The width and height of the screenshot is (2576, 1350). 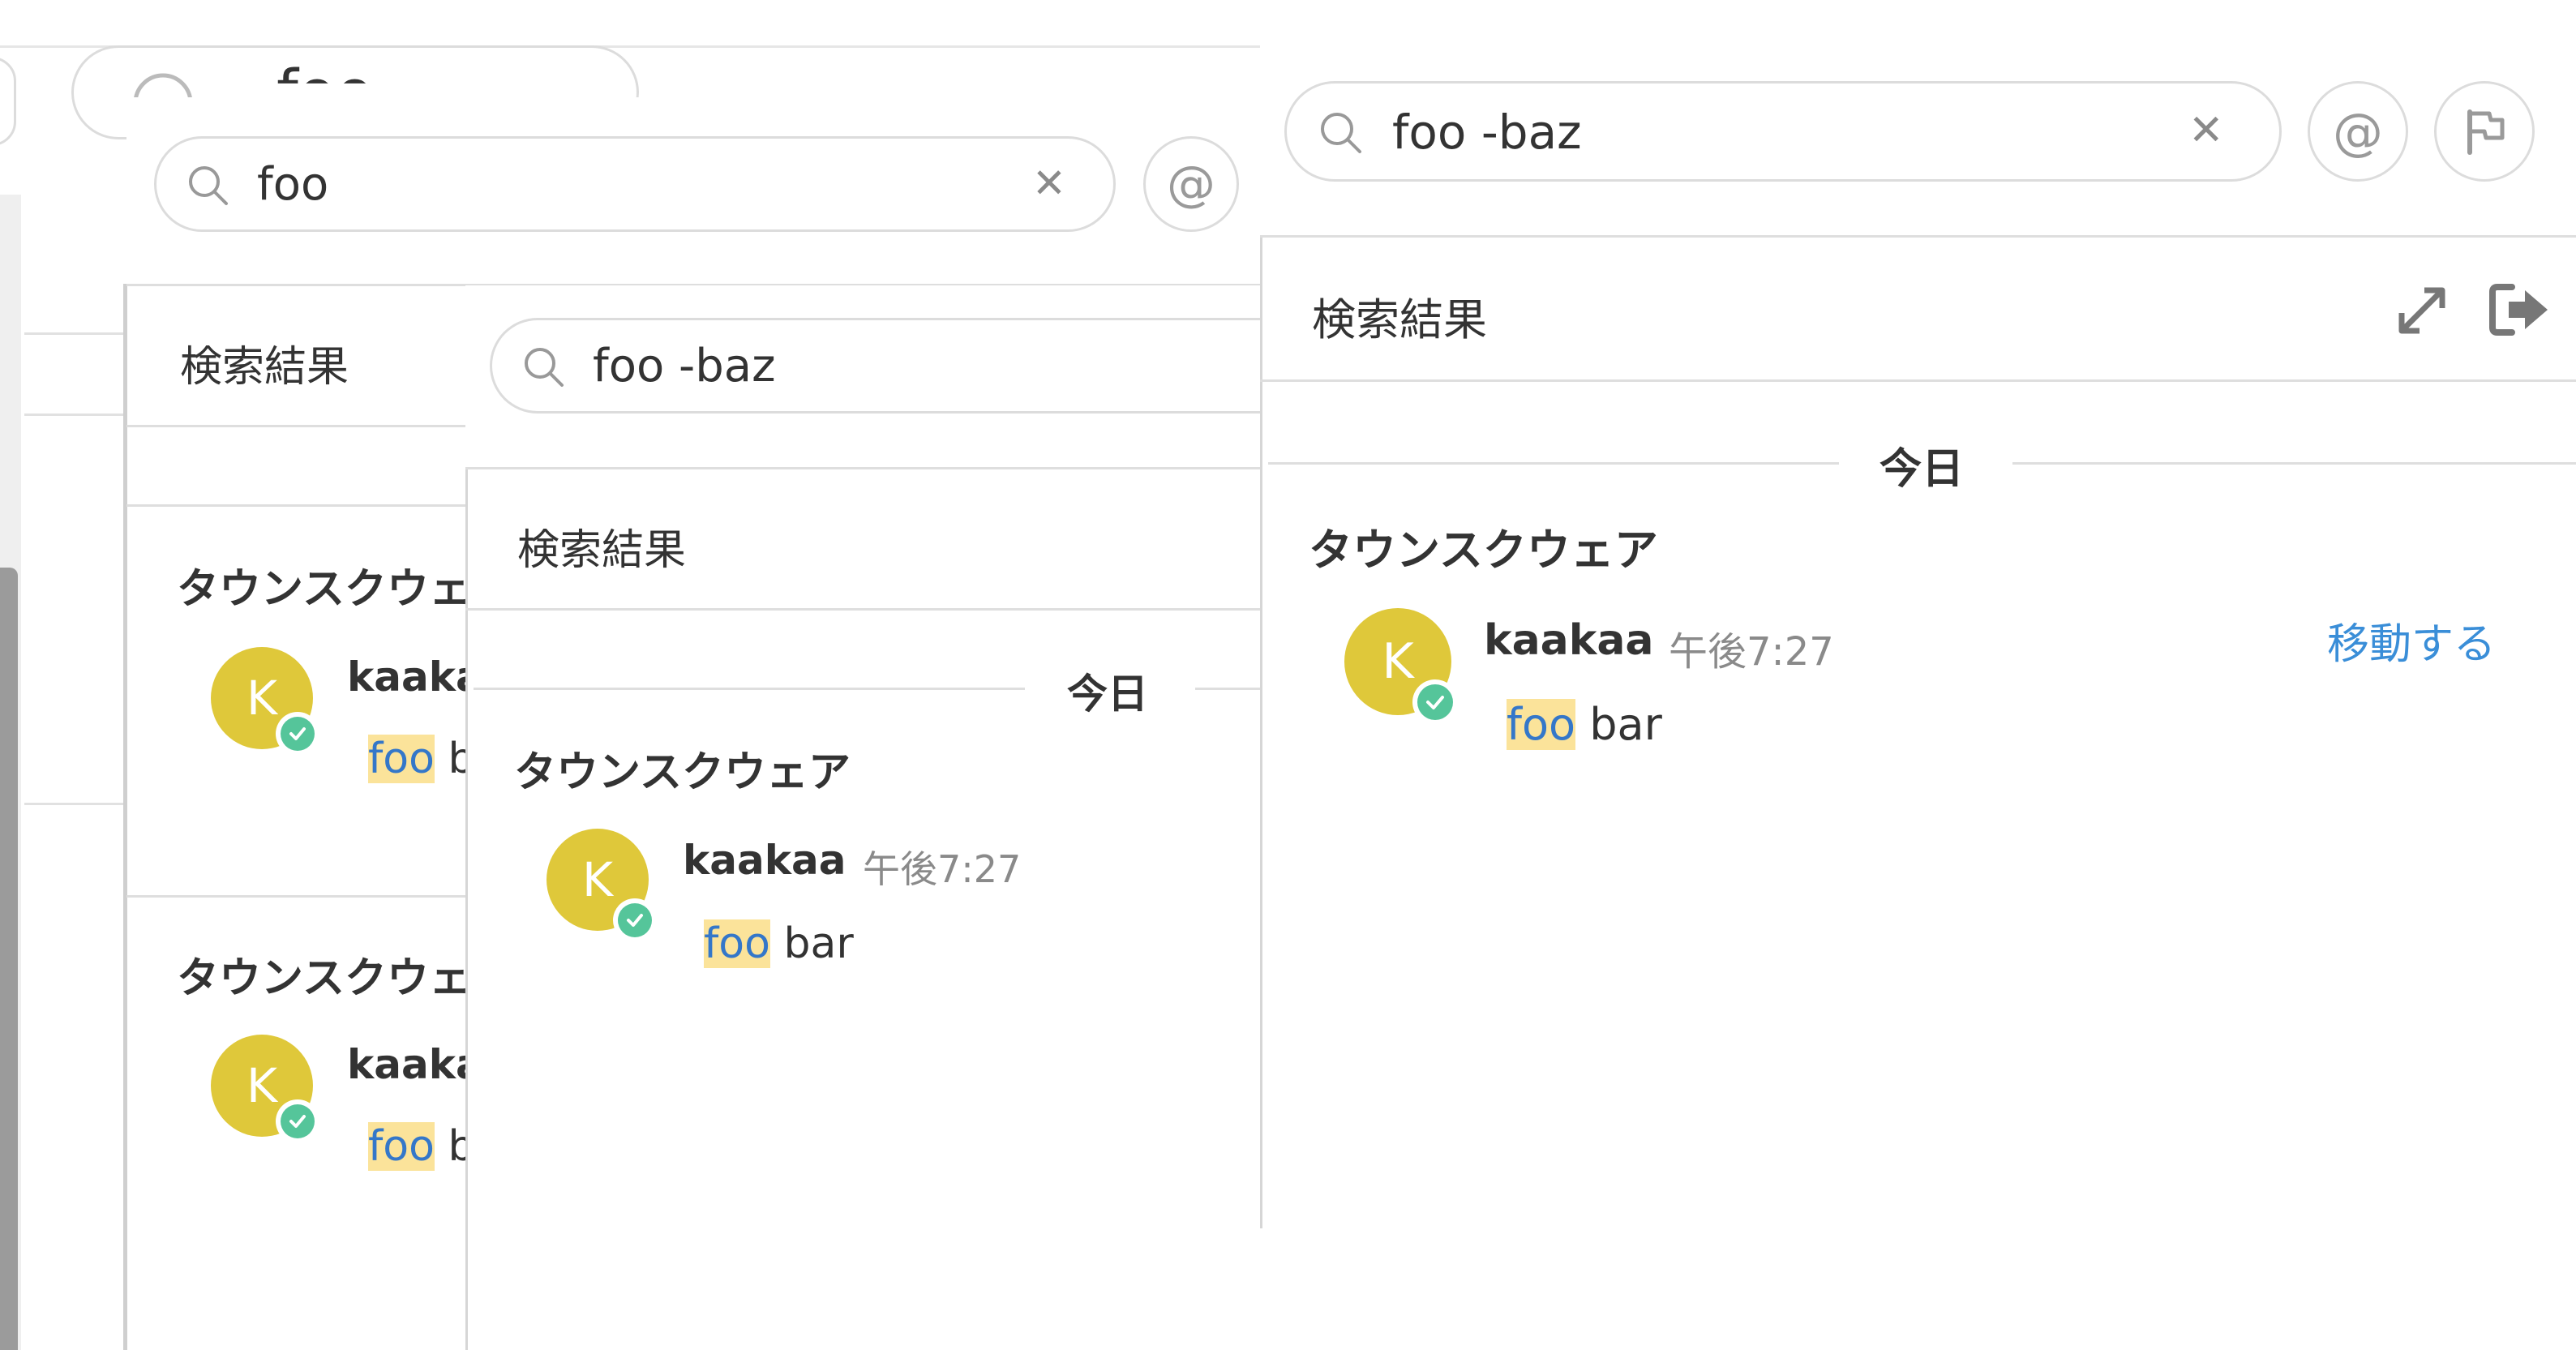 I want to click on layer3-search-bar: foo -baz ✕, so click(x=1783, y=131).